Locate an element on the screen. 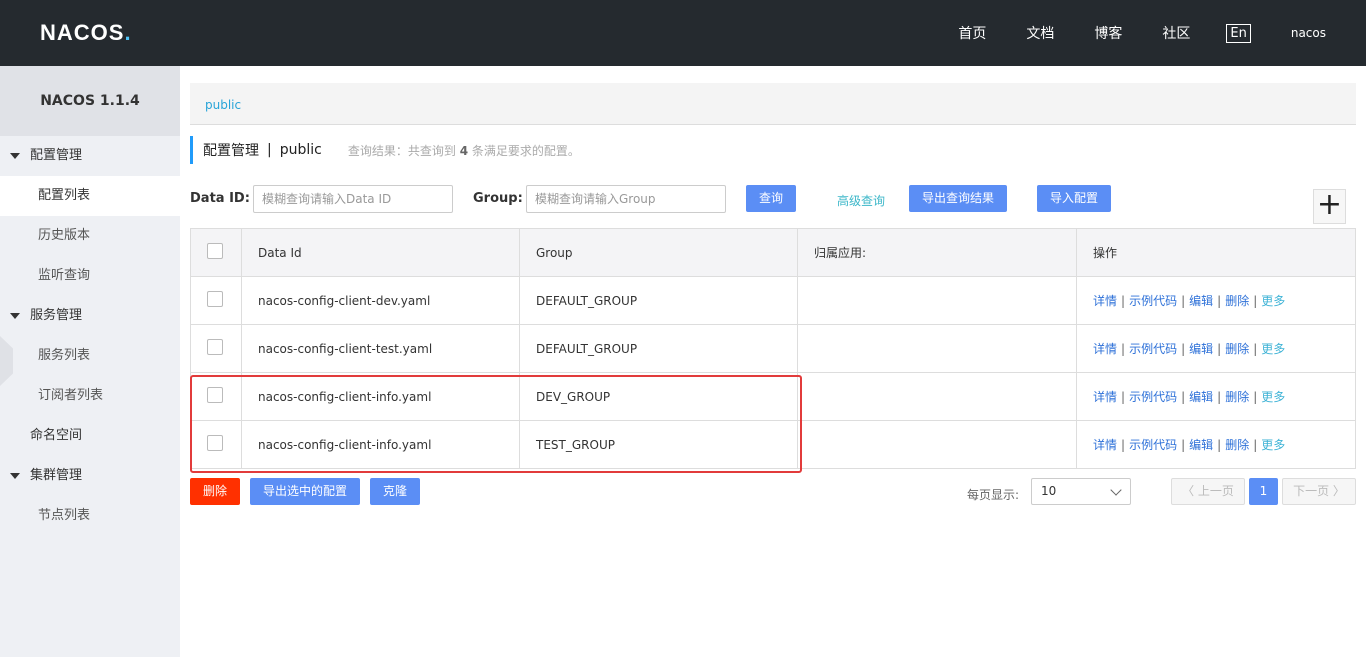 The width and height of the screenshot is (1366, 657). language-toggle: En is located at coordinates (1238, 33).